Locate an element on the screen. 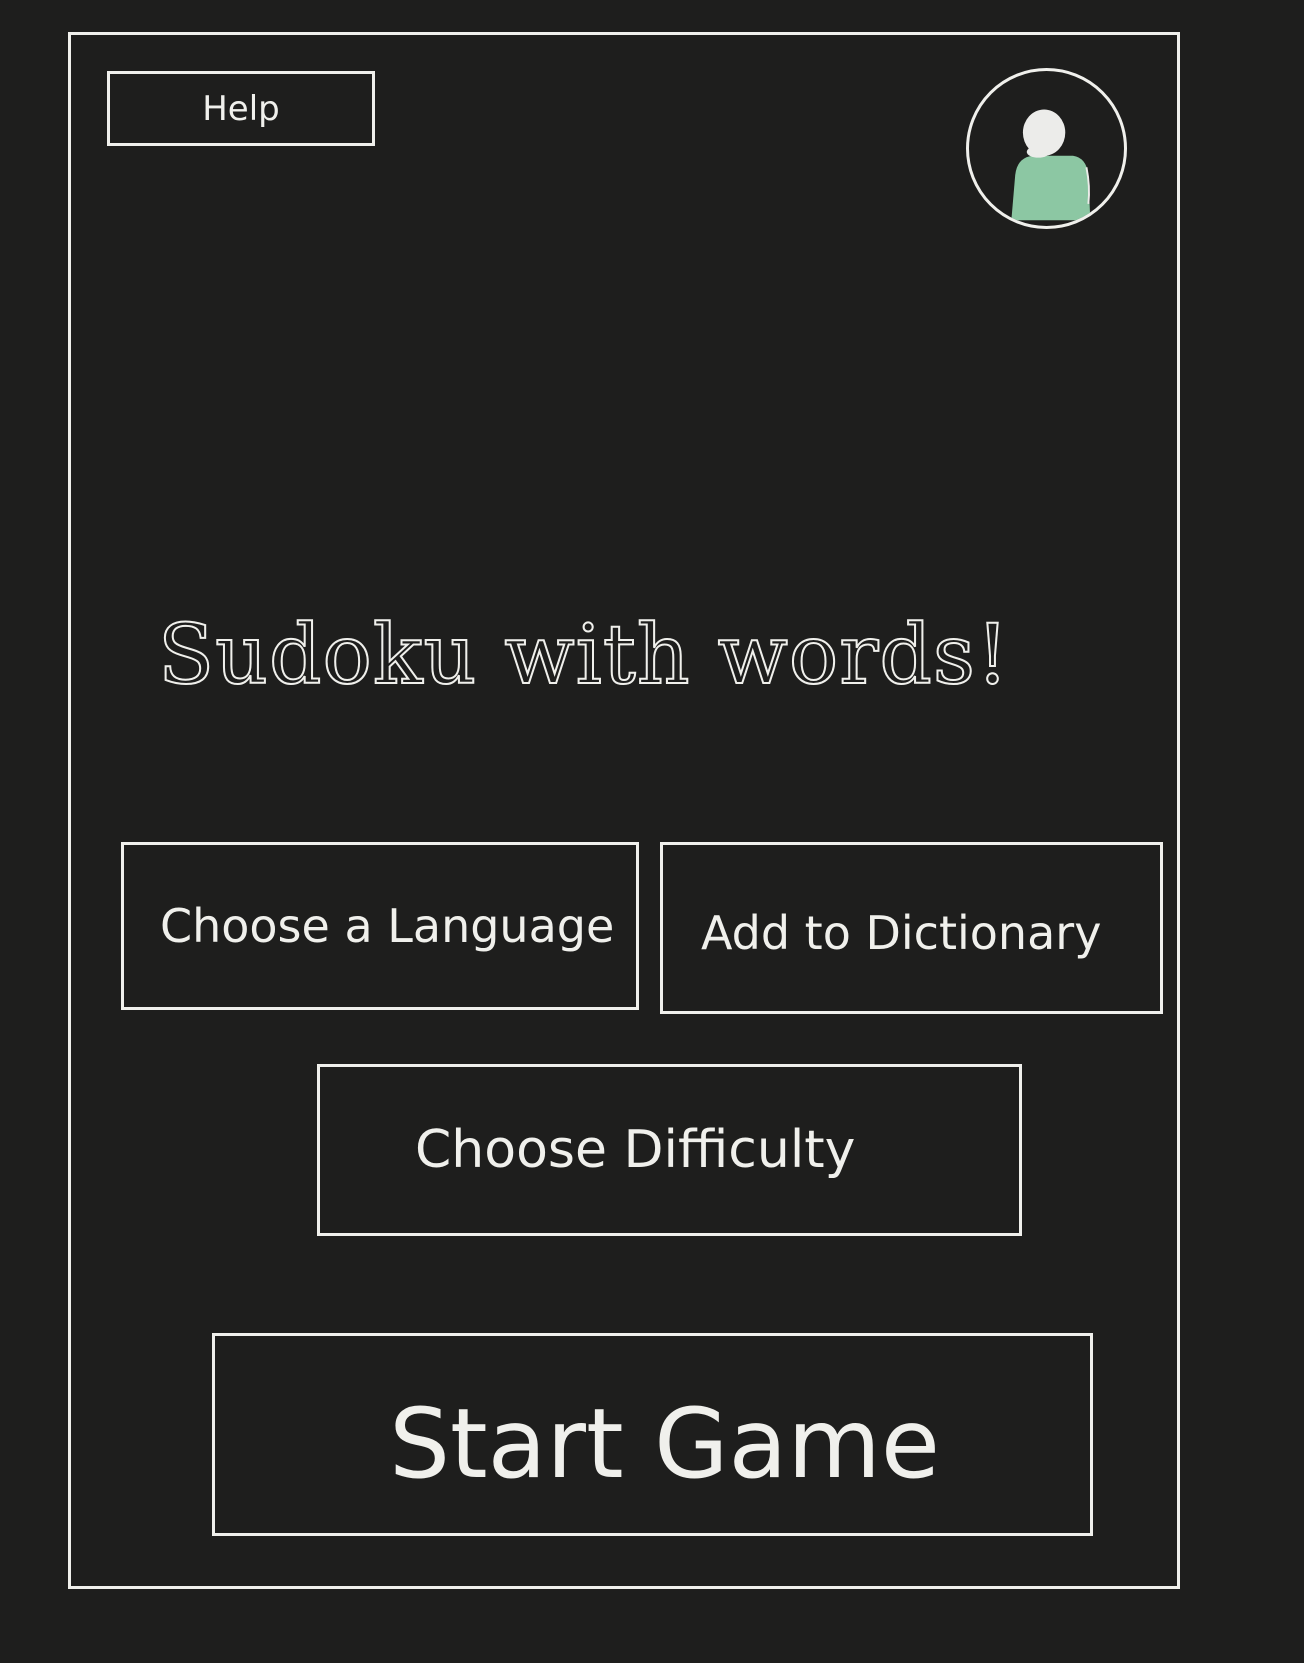  game-title: Sudoku with words! is located at coordinates (583, 655).